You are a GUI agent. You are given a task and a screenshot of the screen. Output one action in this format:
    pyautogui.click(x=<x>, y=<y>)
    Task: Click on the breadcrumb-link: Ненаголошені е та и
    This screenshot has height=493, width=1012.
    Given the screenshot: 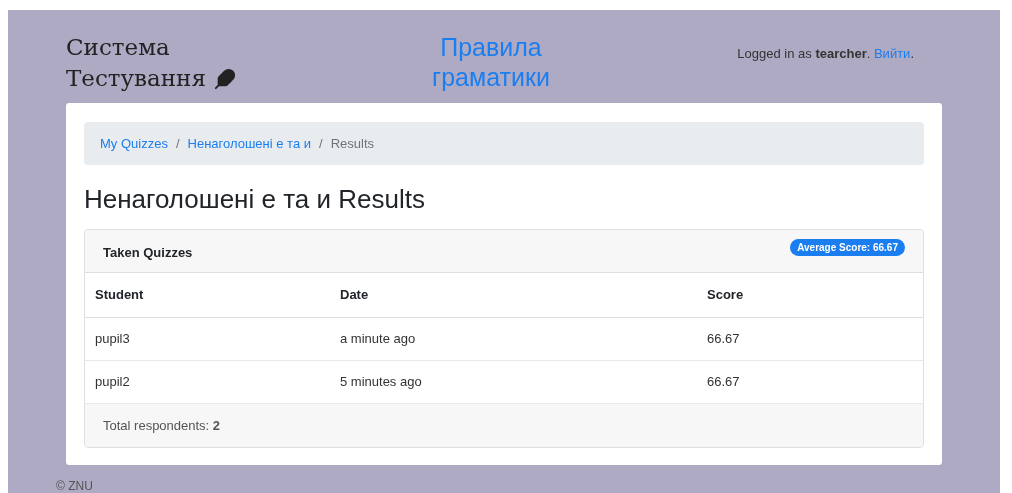 What is the action you would take?
    pyautogui.click(x=249, y=143)
    